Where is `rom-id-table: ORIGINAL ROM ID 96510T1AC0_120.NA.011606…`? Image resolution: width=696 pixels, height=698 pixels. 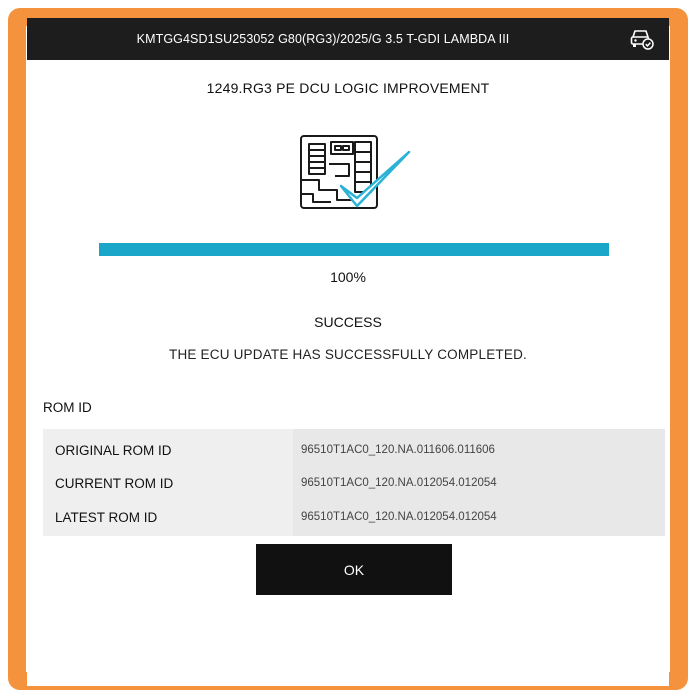
rom-id-table: ORIGINAL ROM ID 96510T1AC0_120.NA.011606… is located at coordinates (354, 482).